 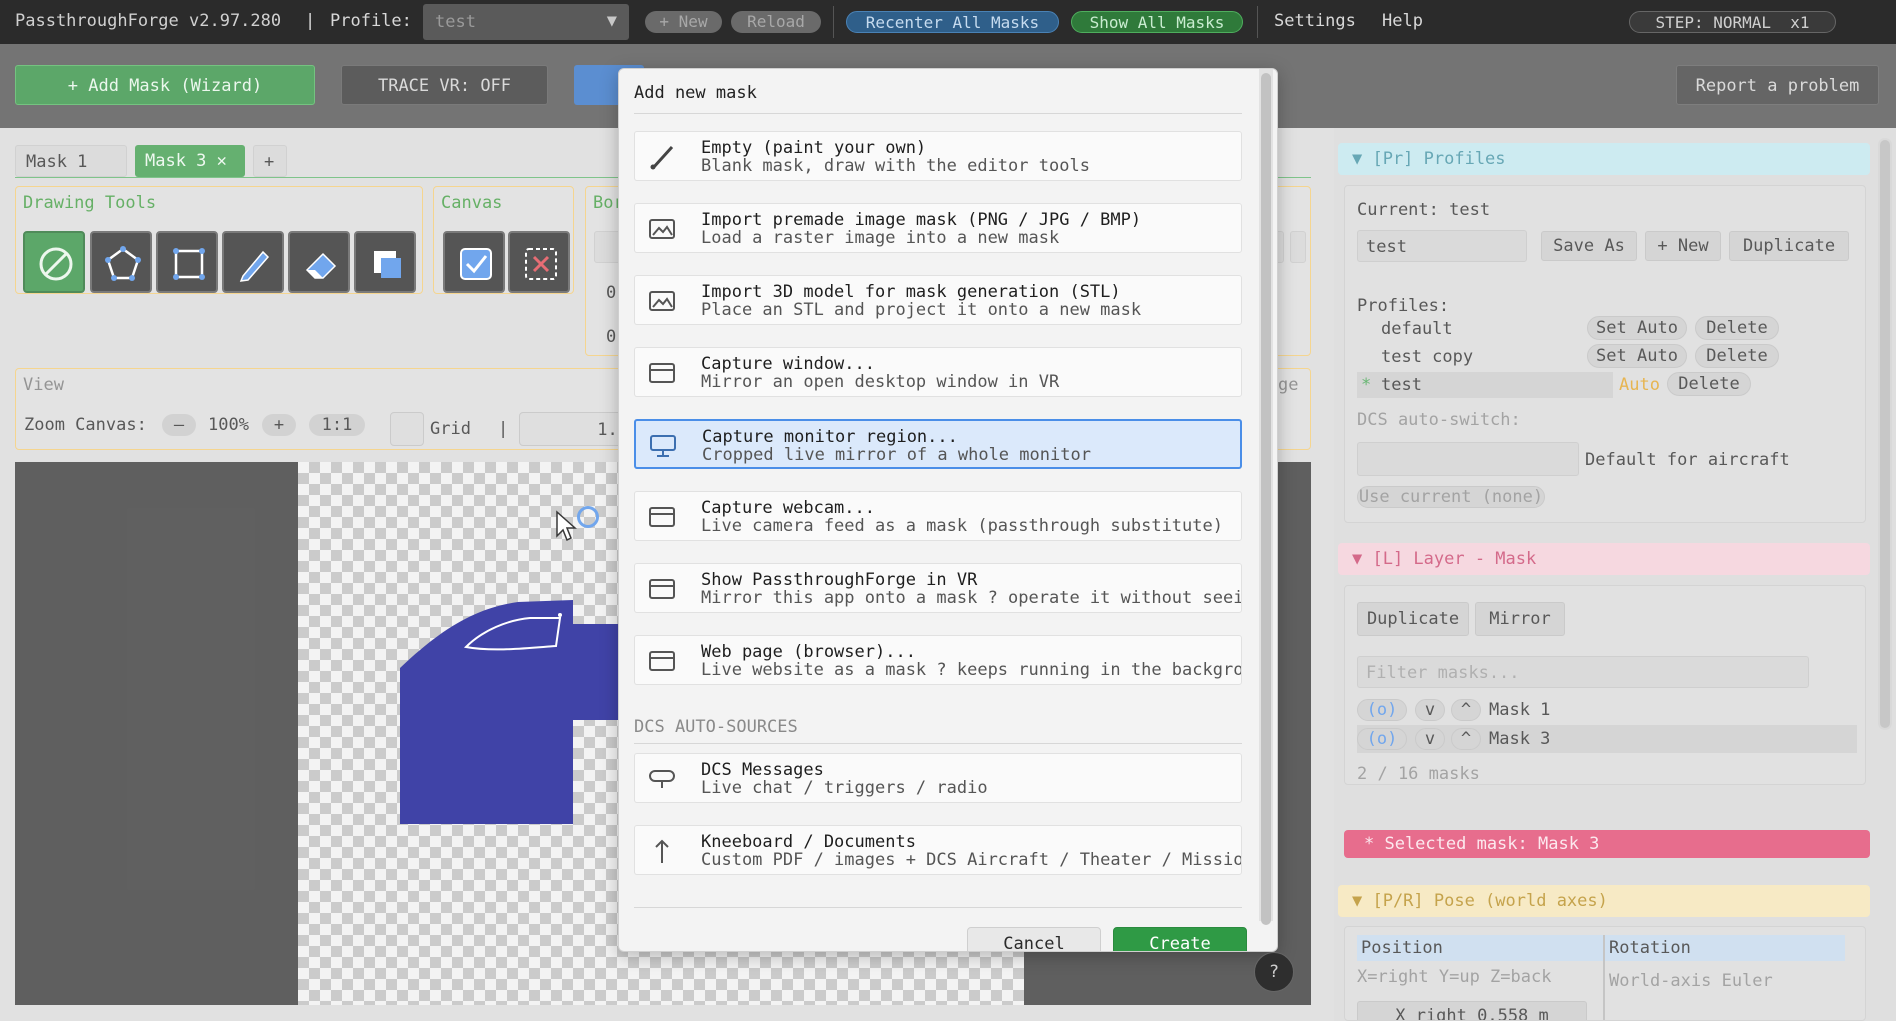 What do you see at coordinates (1157, 22) in the screenshot?
I see `show-all-masks-button: Show All Masks` at bounding box center [1157, 22].